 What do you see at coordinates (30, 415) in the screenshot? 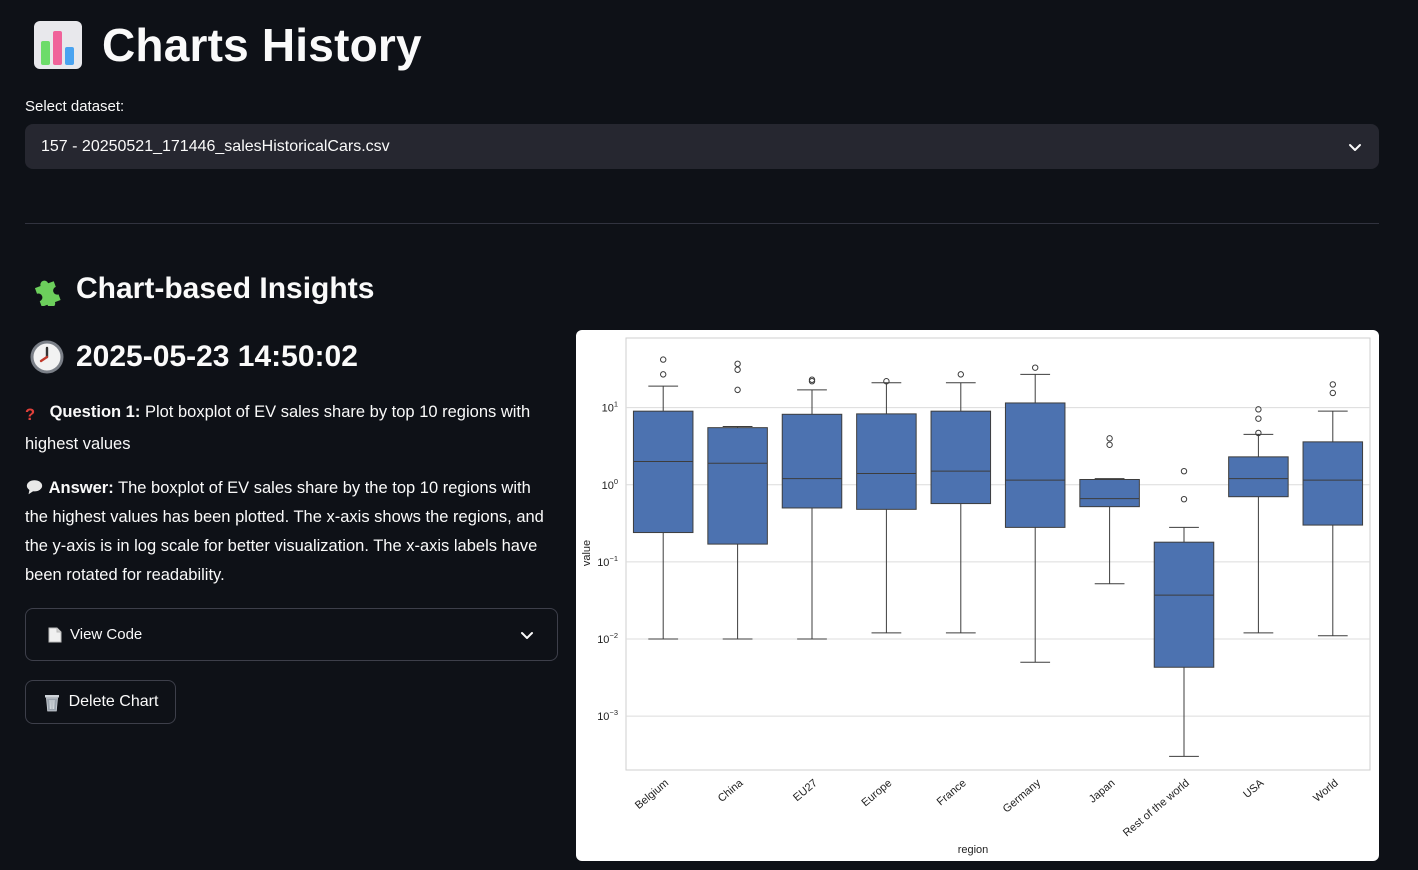
I see `question-mark-icon: ?` at bounding box center [30, 415].